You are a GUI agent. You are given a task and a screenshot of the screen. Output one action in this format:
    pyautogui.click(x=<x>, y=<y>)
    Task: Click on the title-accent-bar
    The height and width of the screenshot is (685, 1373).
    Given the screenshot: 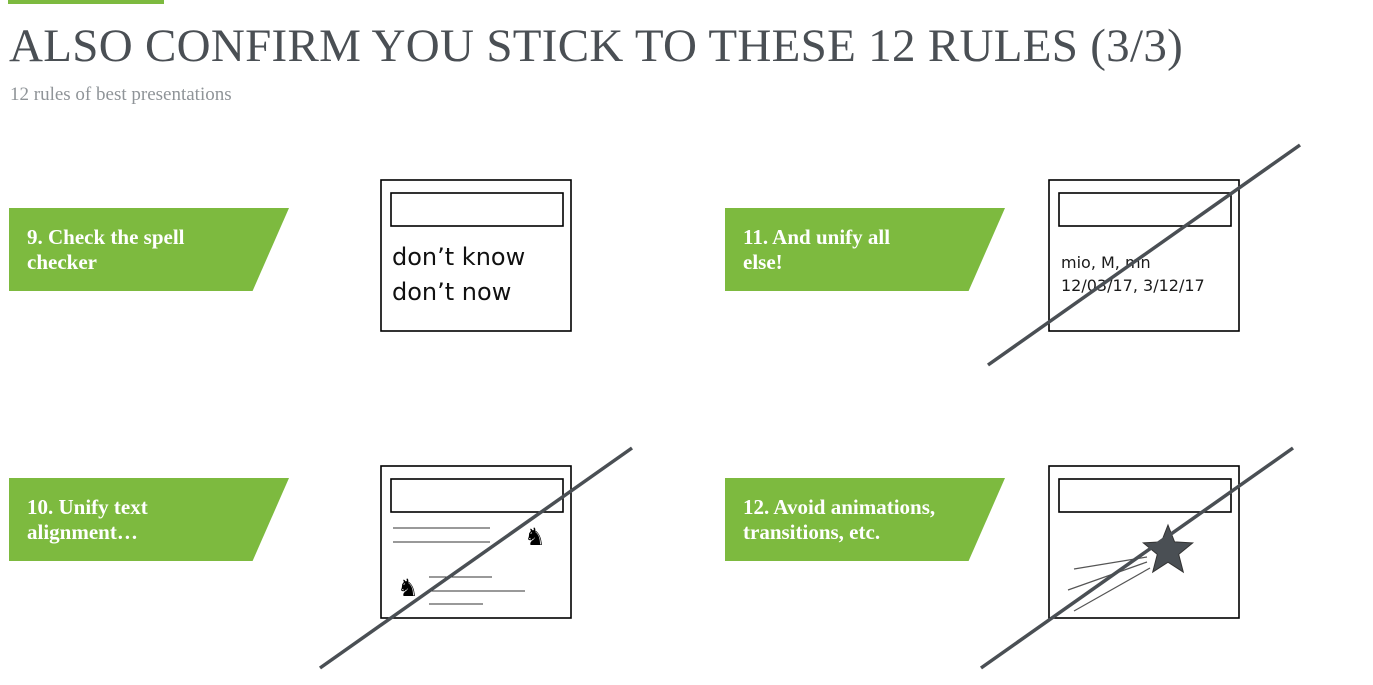 What is the action you would take?
    pyautogui.click(x=86, y=2)
    